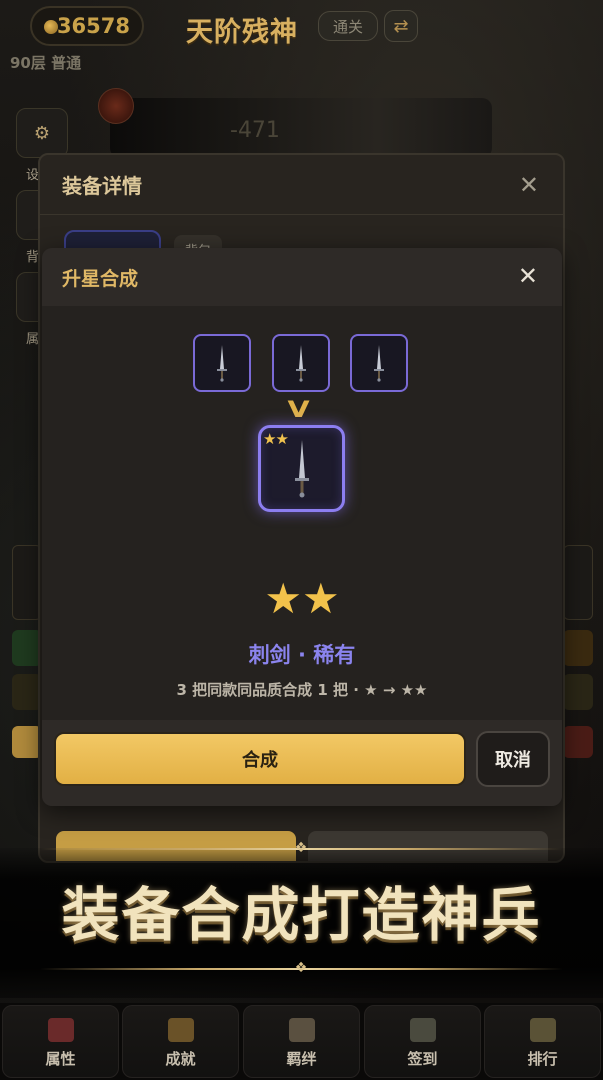 The width and height of the screenshot is (603, 1080). I want to click on bottom-nav: 属性 成就 羁绊 签到 排行, so click(301, 1041).